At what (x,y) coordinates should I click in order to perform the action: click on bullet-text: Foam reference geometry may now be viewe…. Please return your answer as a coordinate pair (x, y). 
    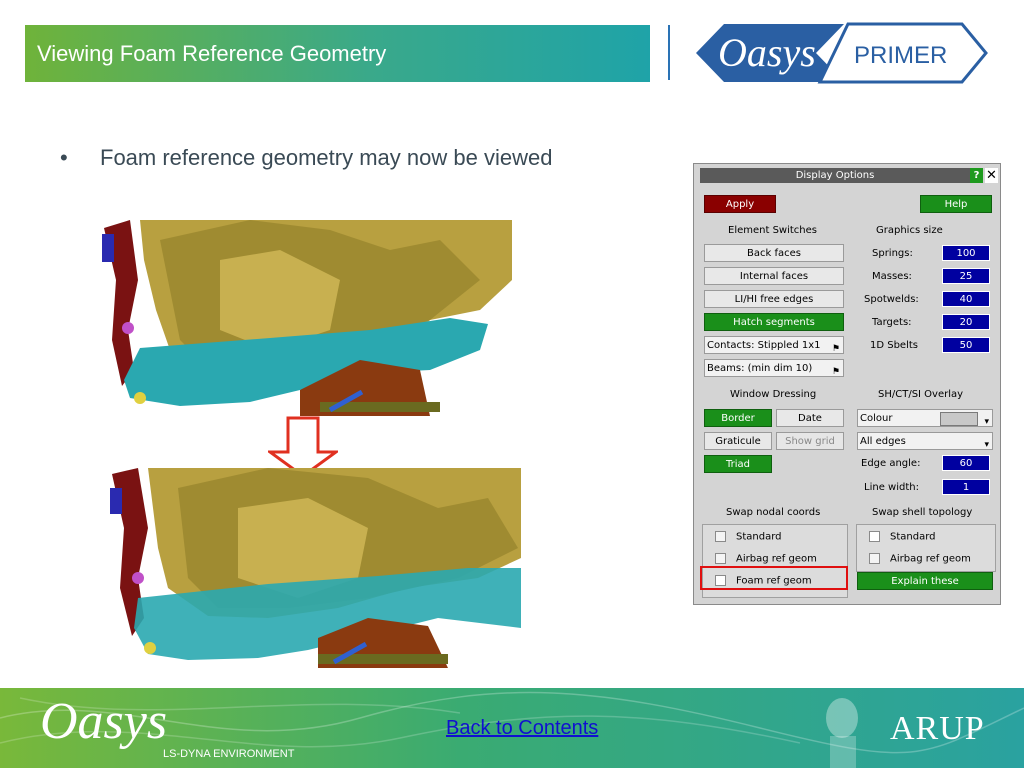
    Looking at the image, I should click on (326, 157).